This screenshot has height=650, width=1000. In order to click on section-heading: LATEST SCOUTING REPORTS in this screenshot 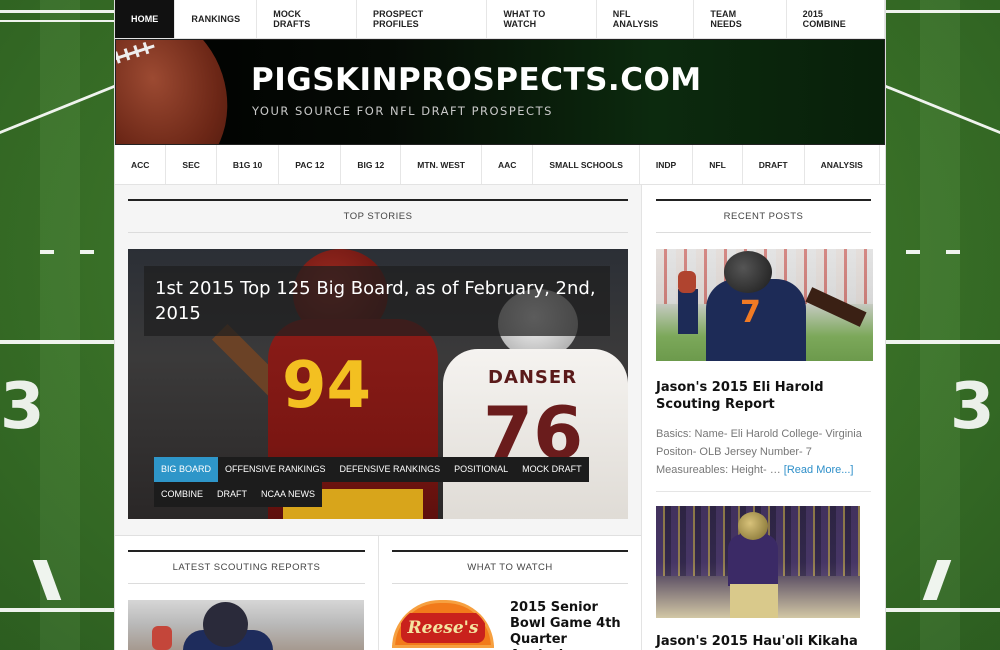, I will do `click(246, 567)`.